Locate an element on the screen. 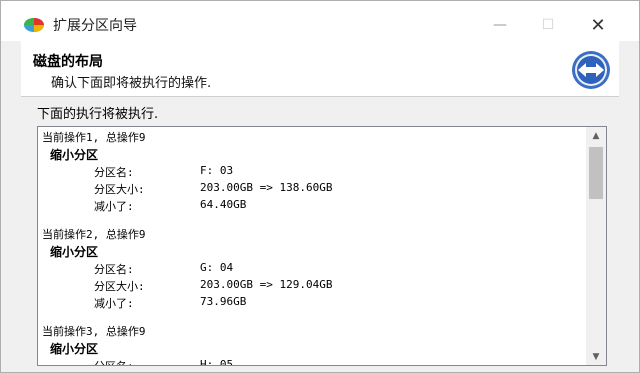 The height and width of the screenshot is (373, 640). resize-arrows-icon is located at coordinates (591, 70).